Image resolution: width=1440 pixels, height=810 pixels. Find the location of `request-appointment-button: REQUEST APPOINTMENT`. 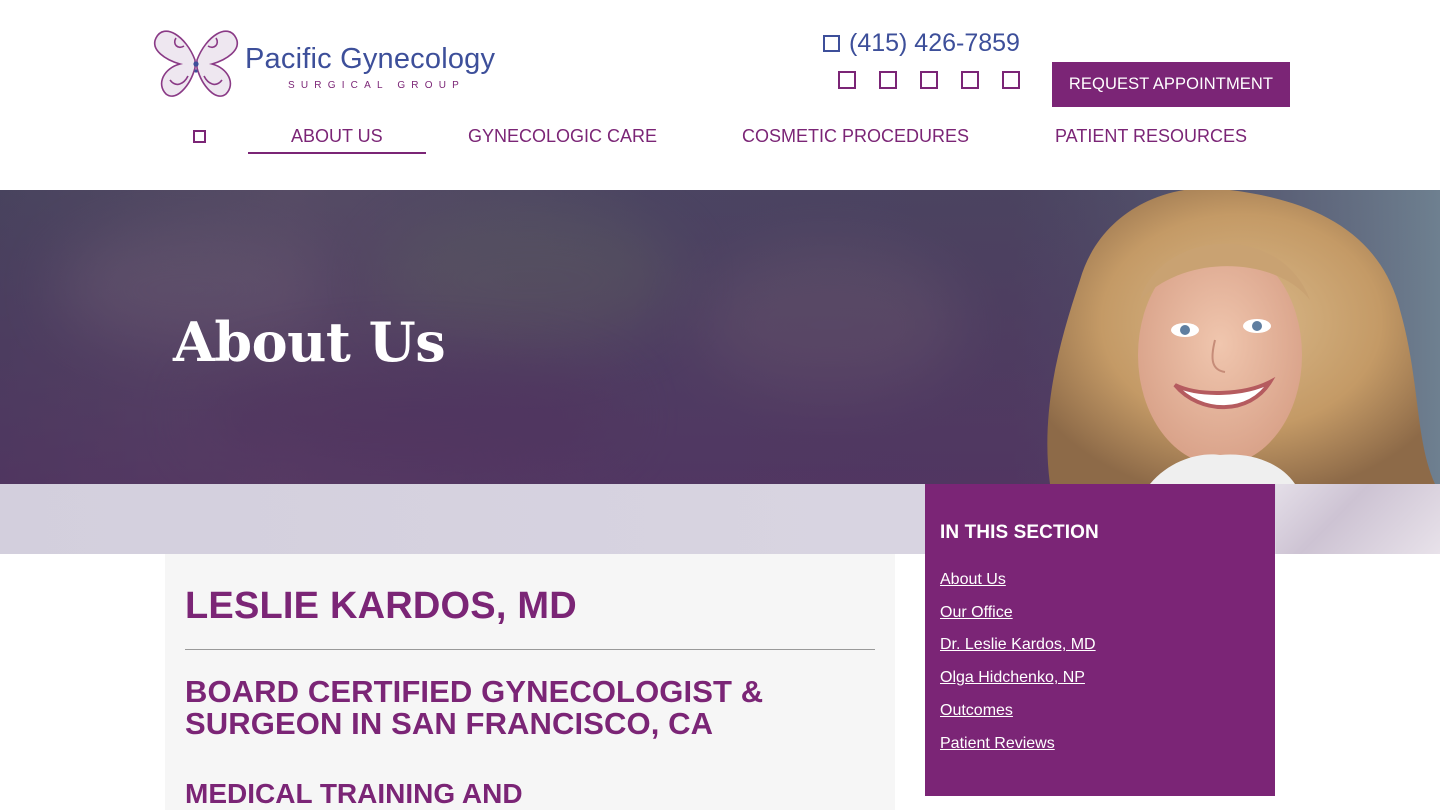

request-appointment-button: REQUEST APPOINTMENT is located at coordinates (1171, 84).